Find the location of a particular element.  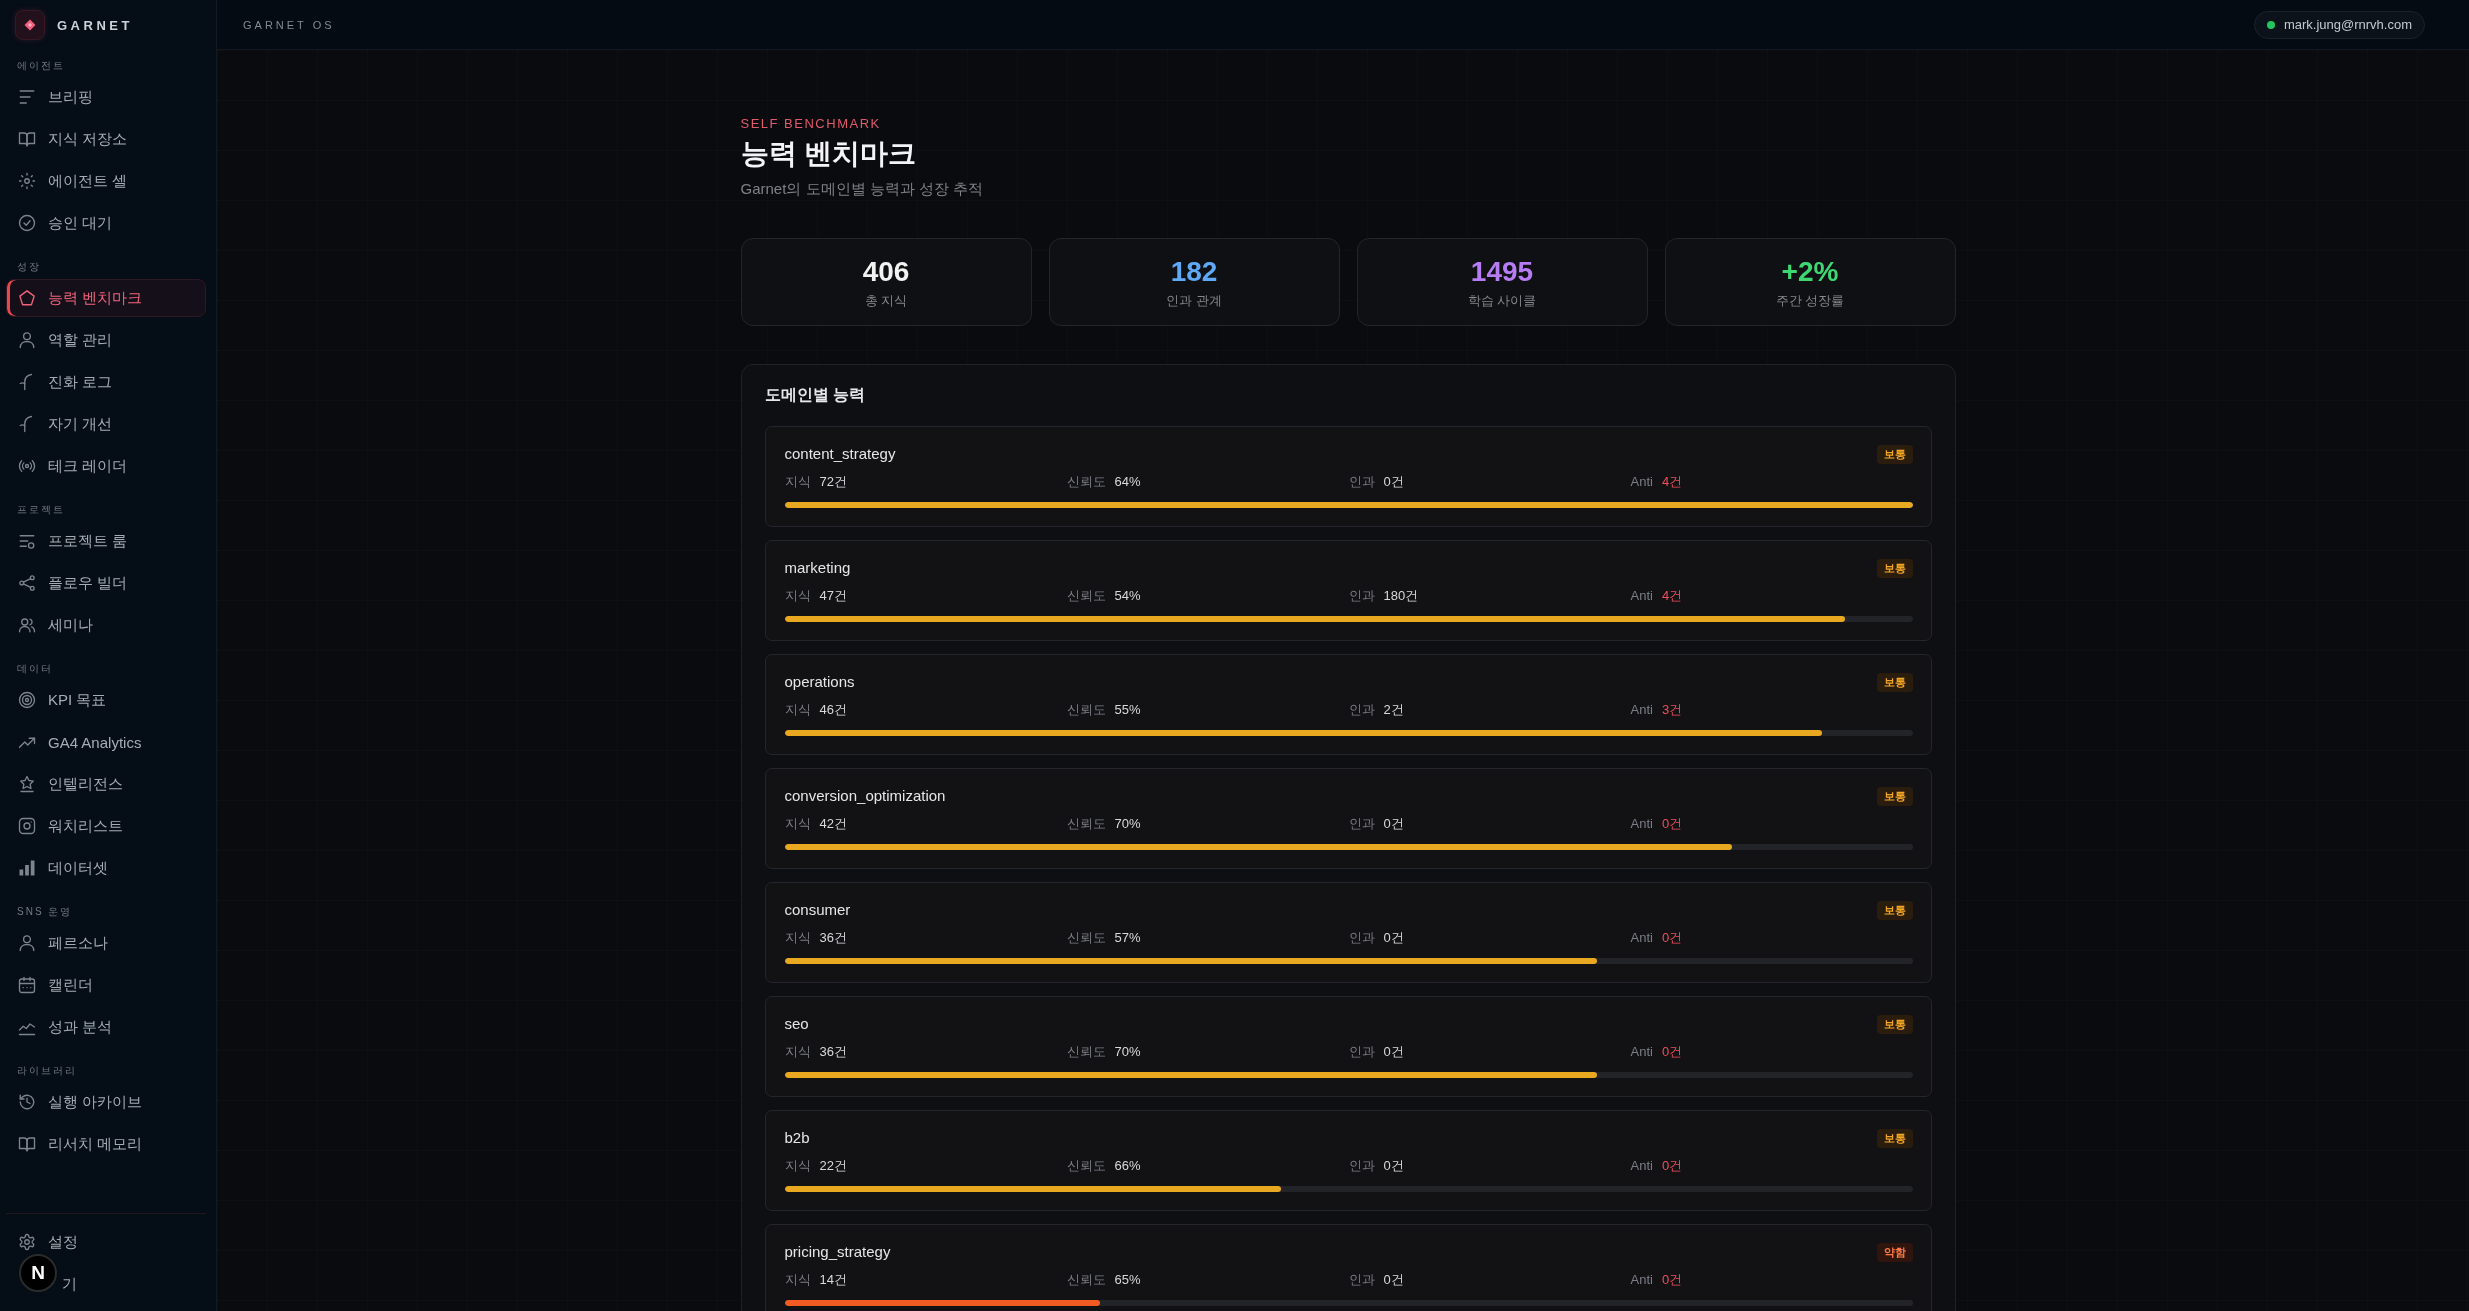

page-eyebrow: SELF BENCHMARK is located at coordinates (811, 124).